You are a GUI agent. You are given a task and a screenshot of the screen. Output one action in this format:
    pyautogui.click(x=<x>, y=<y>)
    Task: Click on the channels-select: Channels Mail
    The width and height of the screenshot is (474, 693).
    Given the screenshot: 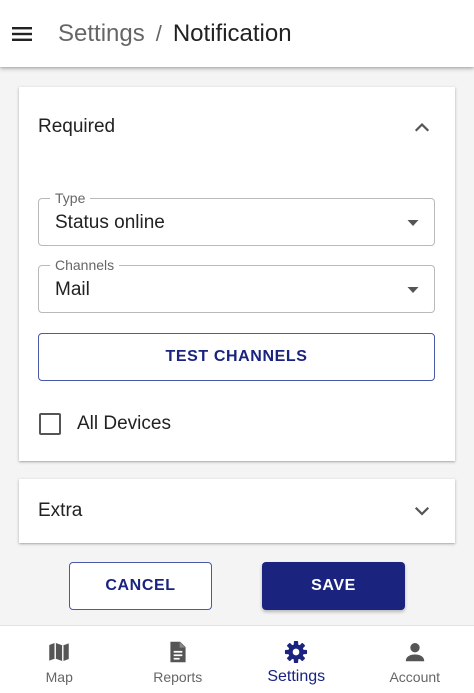 What is the action you would take?
    pyautogui.click(x=236, y=284)
    